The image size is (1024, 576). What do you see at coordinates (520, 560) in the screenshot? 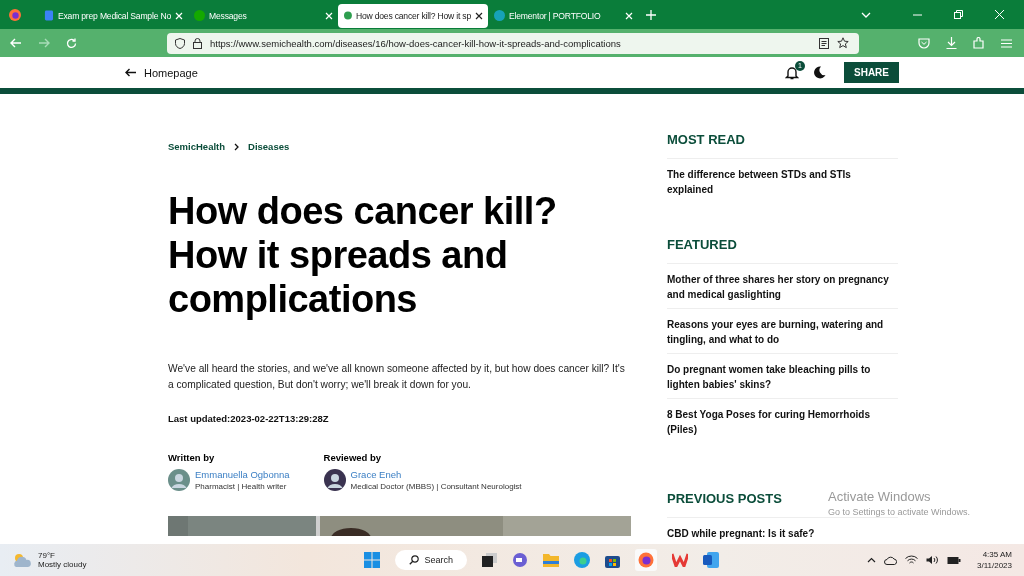
I see `chat-icon` at bounding box center [520, 560].